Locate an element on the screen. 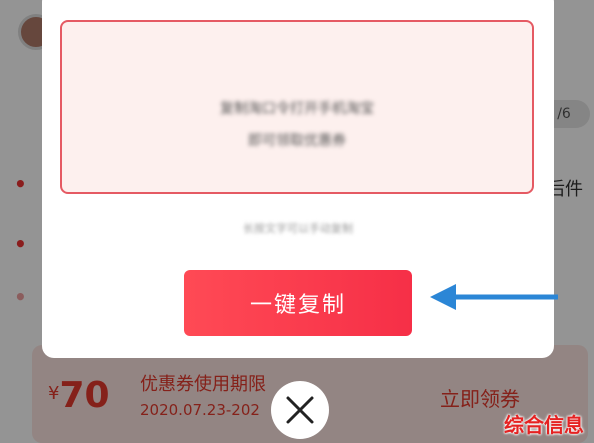  blurred-text-line: 复制淘口令打开手机淘宝 is located at coordinates (297, 109).